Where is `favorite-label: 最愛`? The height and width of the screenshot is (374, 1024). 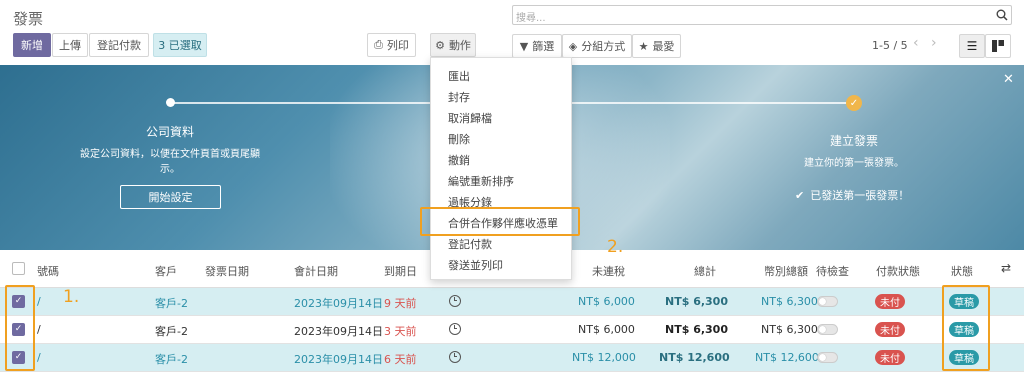
favorite-label: 最愛 is located at coordinates (663, 46).